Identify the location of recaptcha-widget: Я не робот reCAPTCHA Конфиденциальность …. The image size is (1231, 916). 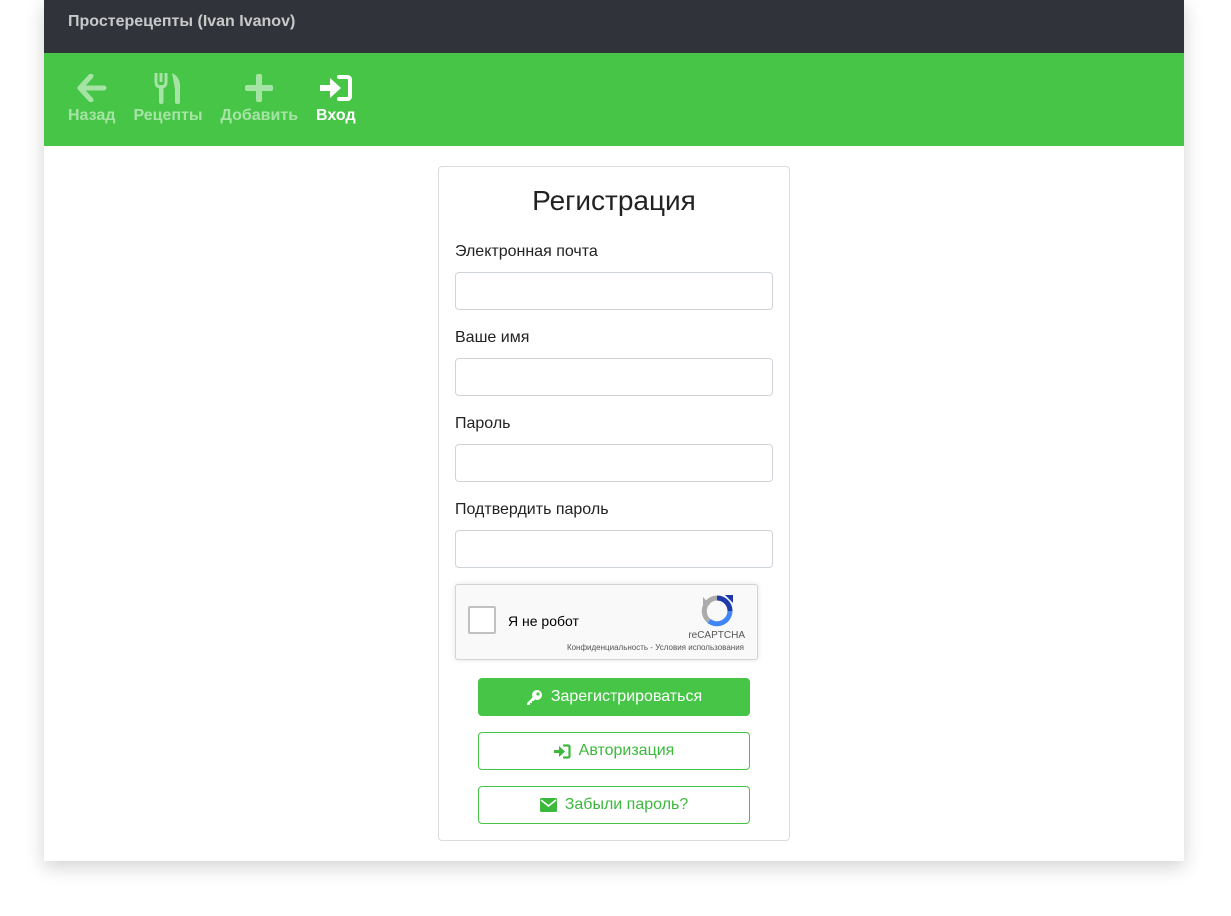
(606, 622).